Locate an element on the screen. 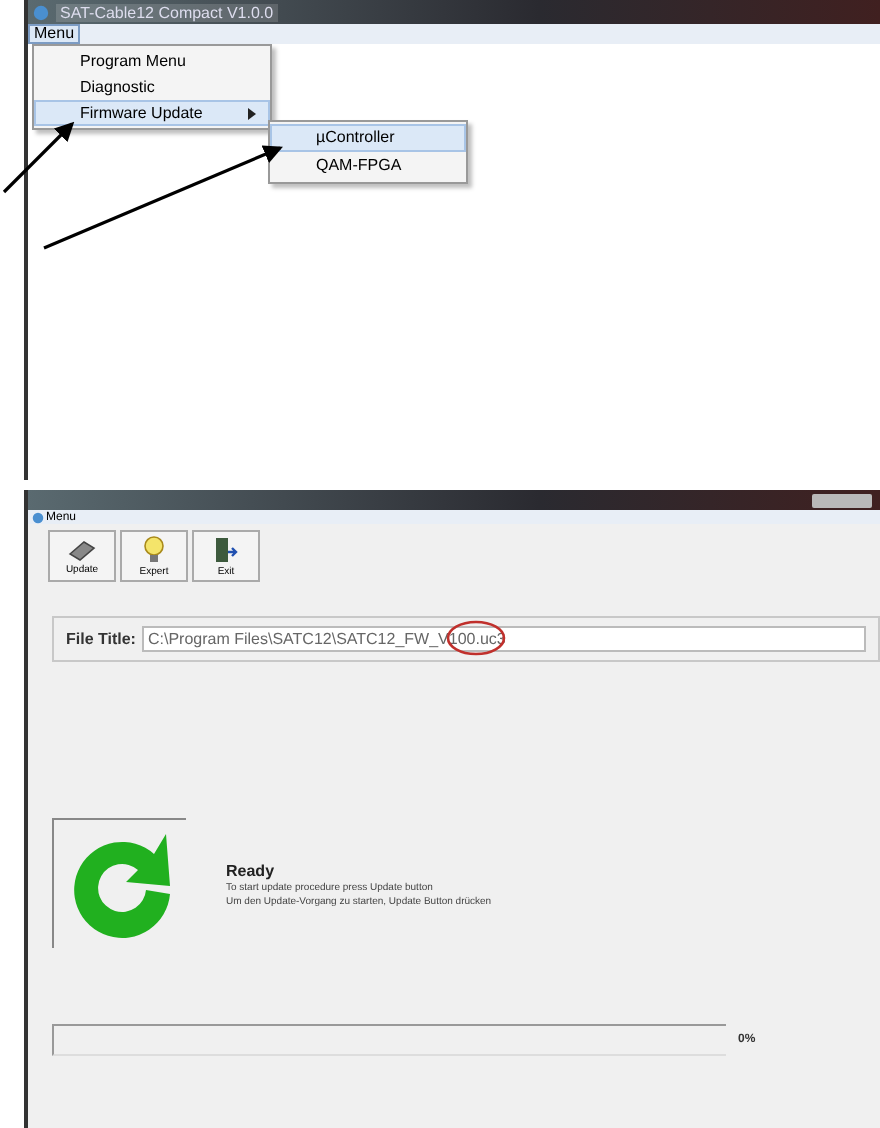  menu-item: Firmware Update is located at coordinates (152, 113).